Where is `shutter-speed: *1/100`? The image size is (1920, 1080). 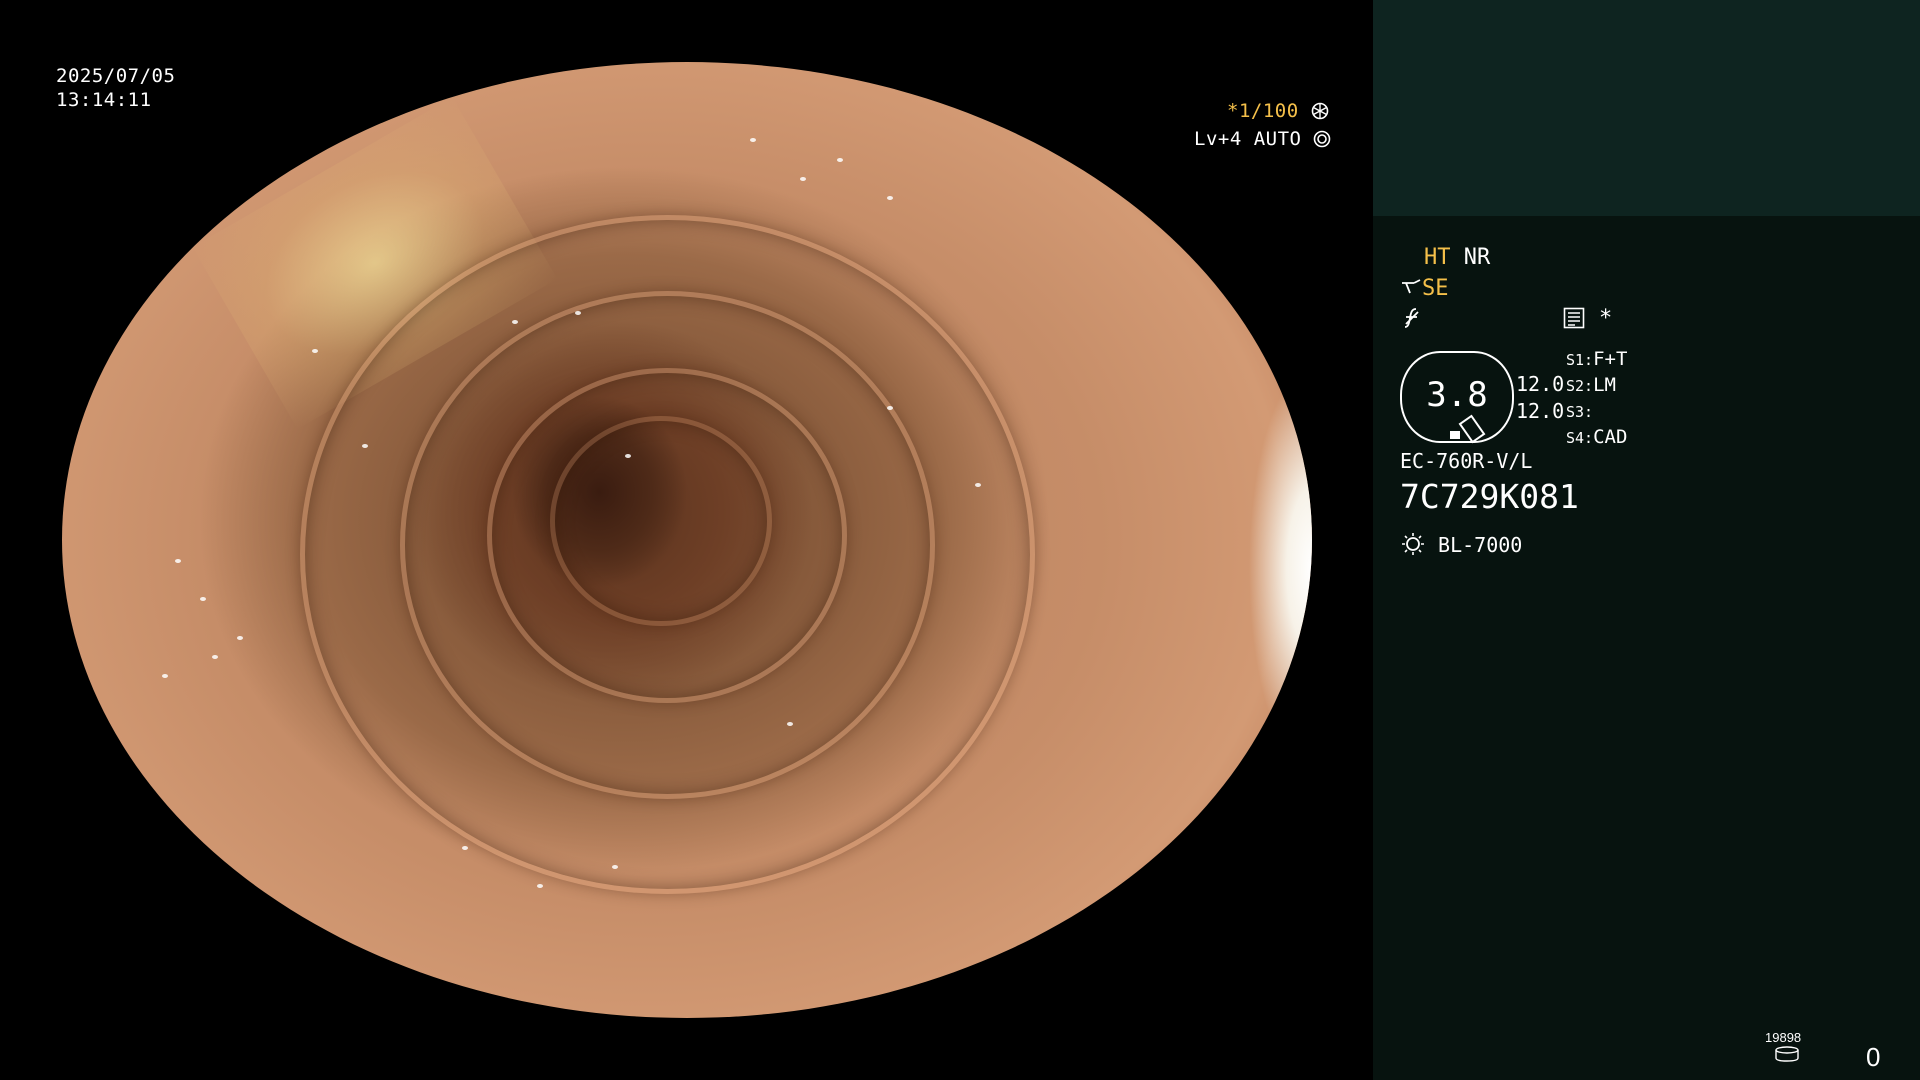
shutter-speed: *1/100 is located at coordinates (1278, 112).